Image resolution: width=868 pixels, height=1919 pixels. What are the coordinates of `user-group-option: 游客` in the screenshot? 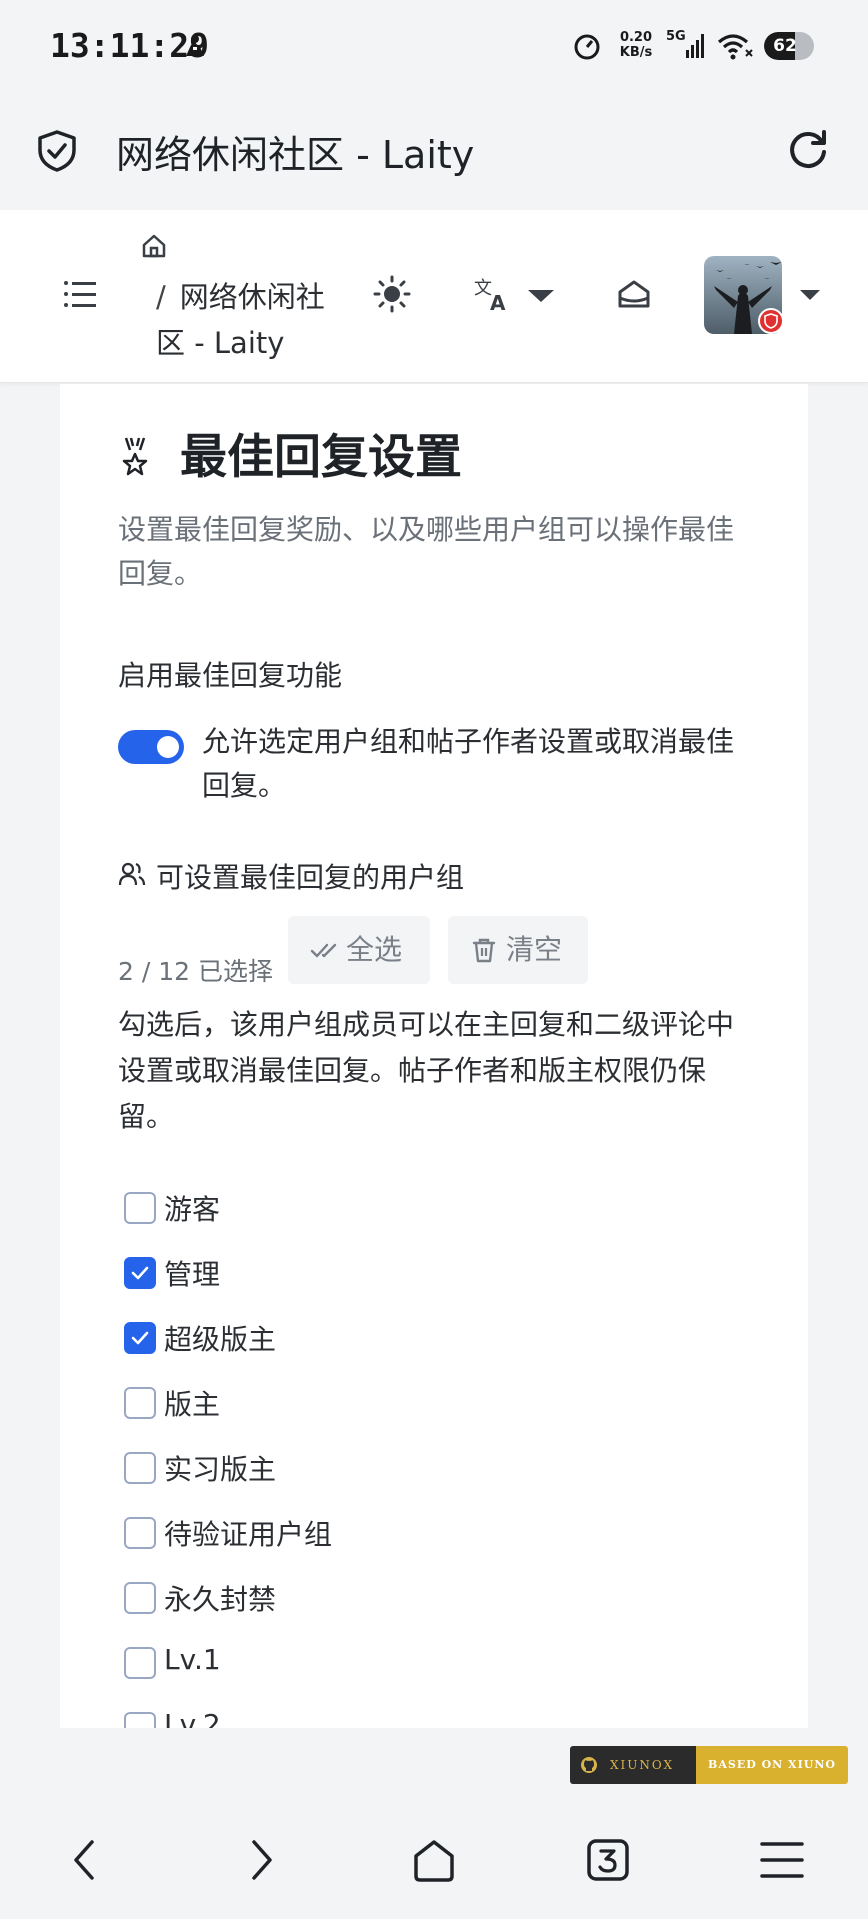 It's located at (318, 1207).